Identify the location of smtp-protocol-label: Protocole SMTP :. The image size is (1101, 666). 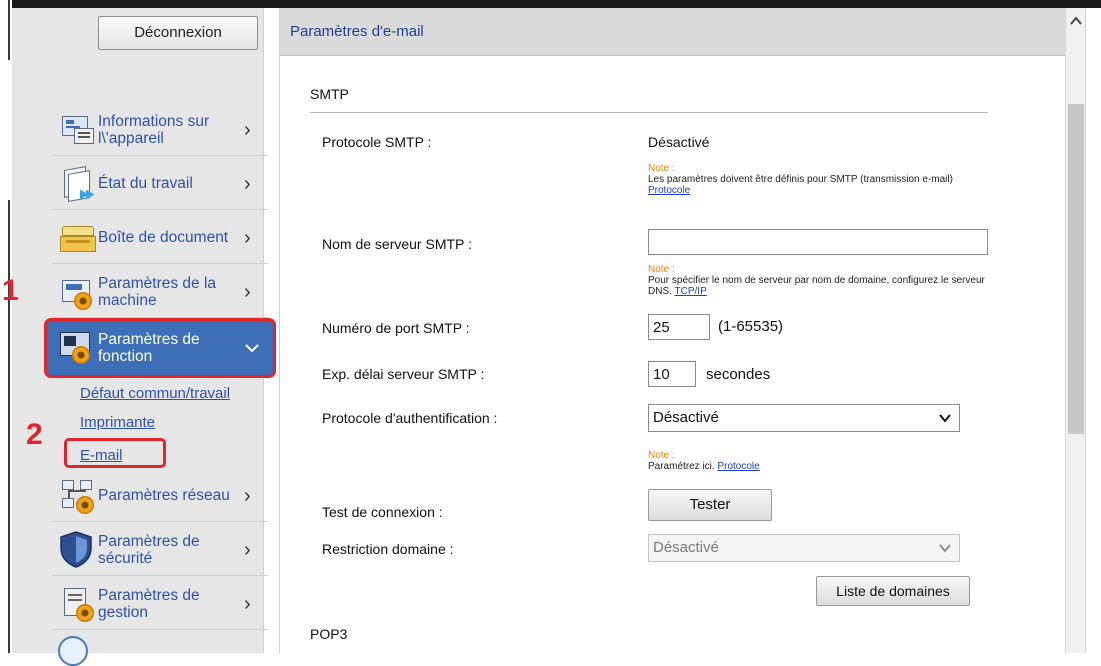
(377, 142).